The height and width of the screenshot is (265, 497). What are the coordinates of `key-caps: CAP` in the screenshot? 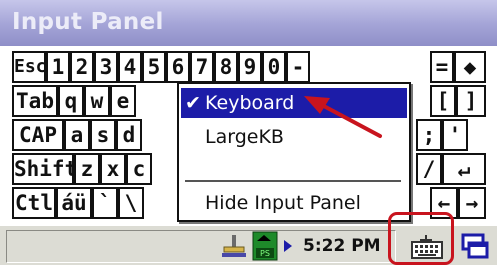 It's located at (38, 135).